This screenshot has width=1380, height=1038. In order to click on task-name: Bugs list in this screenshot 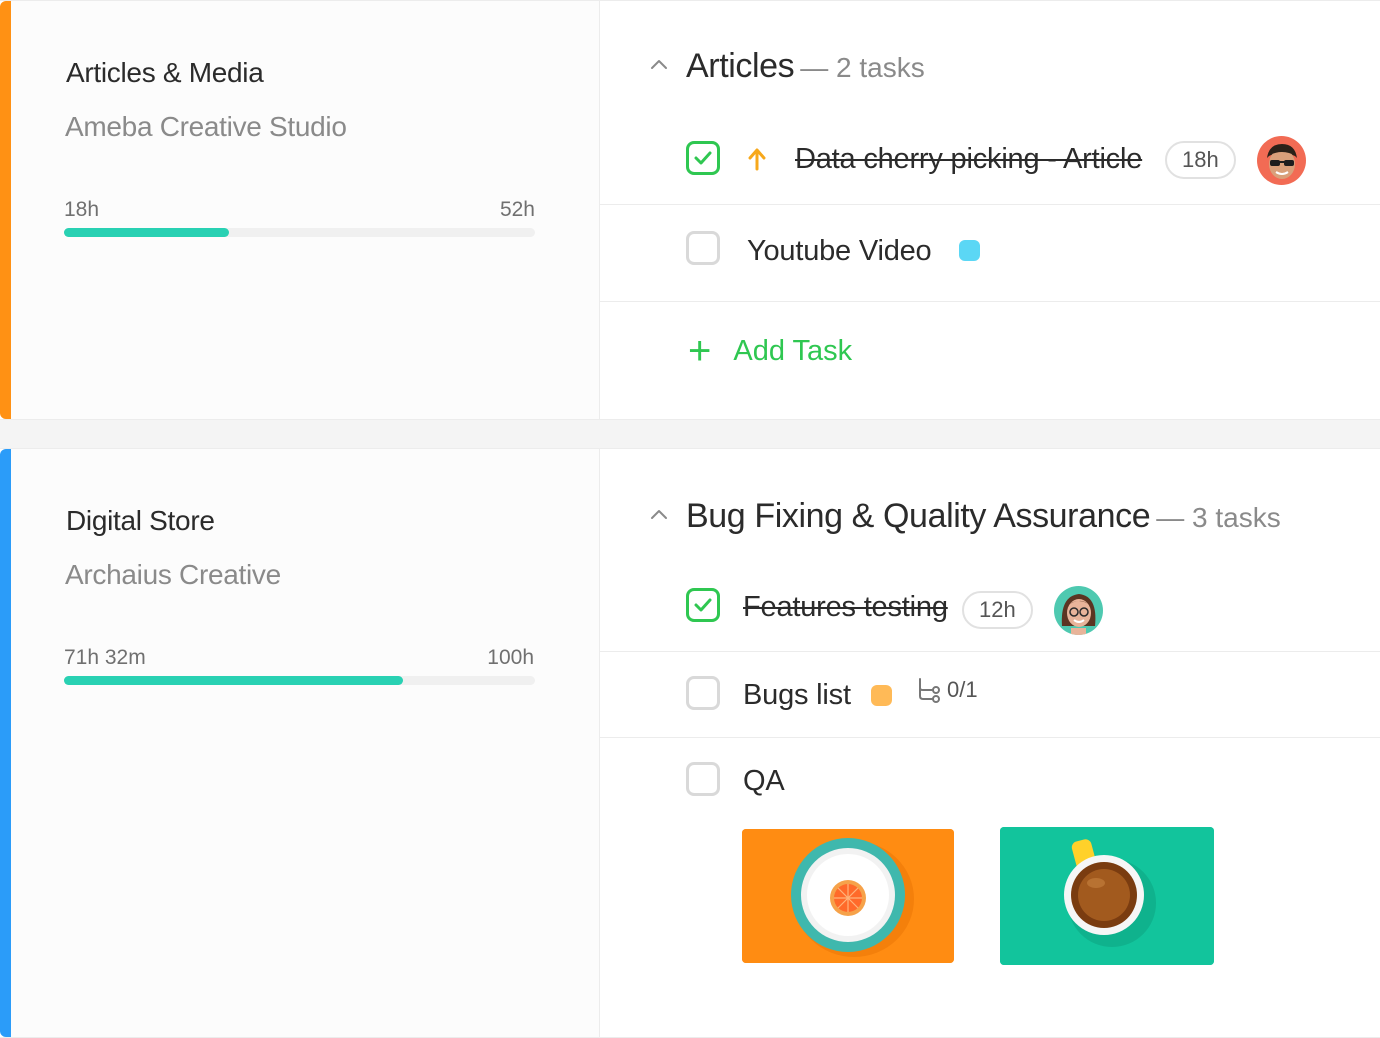, I will do `click(797, 695)`.